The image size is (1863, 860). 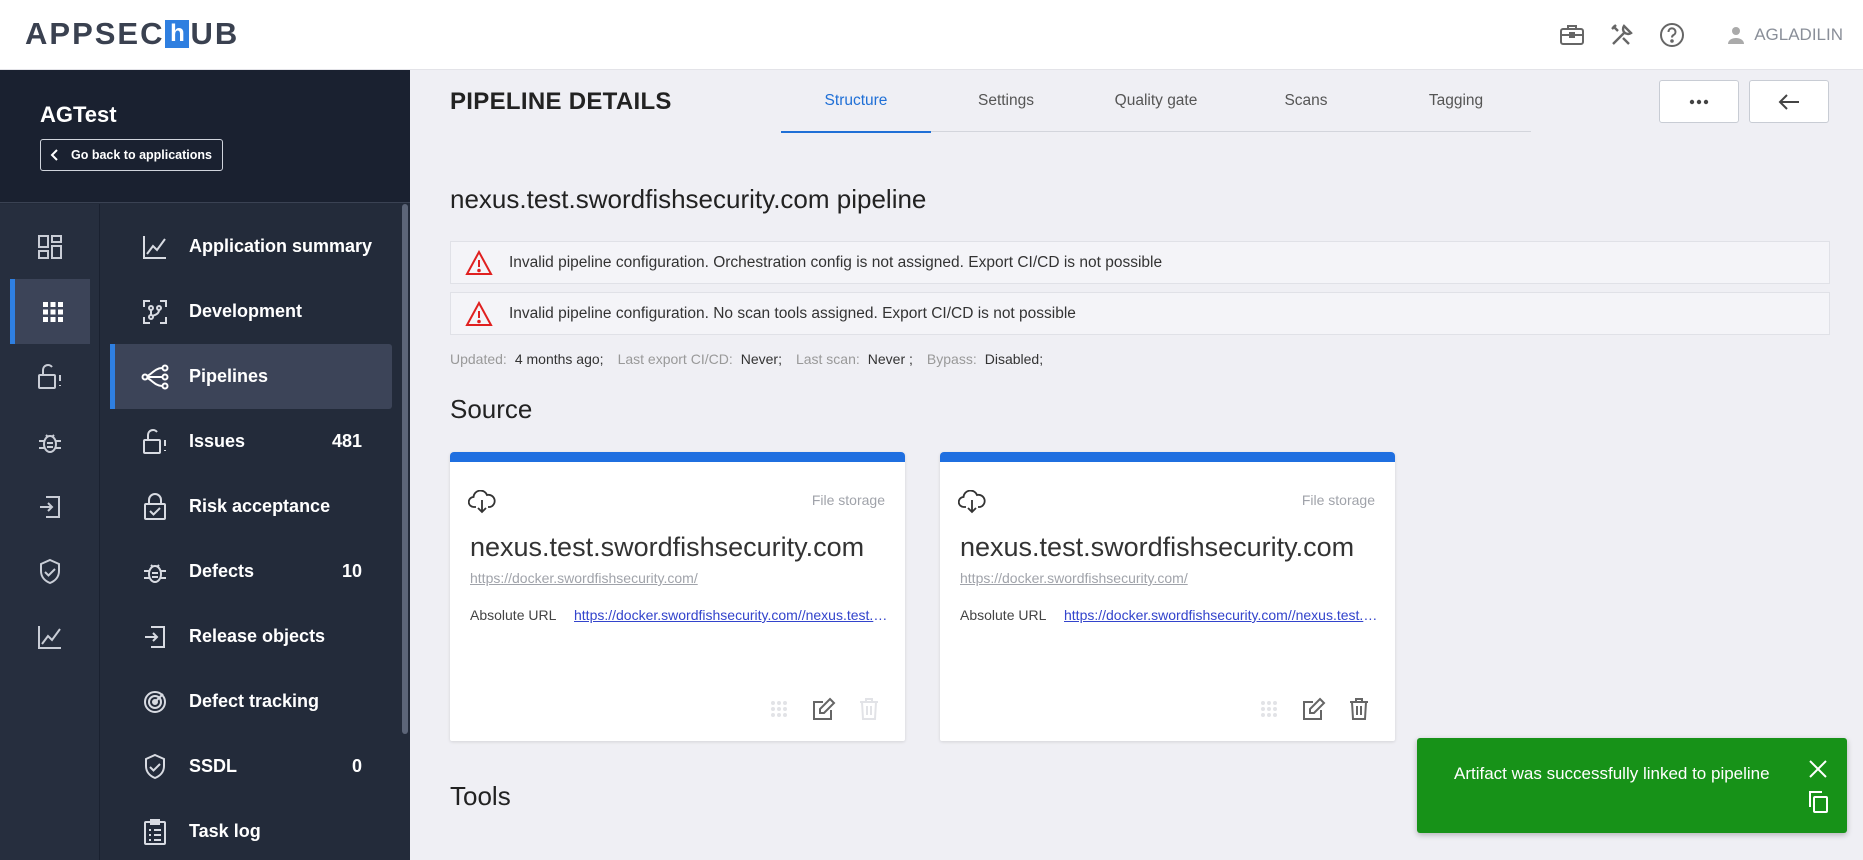 I want to click on last-export-label: Last export CI/CD:, so click(x=675, y=359).